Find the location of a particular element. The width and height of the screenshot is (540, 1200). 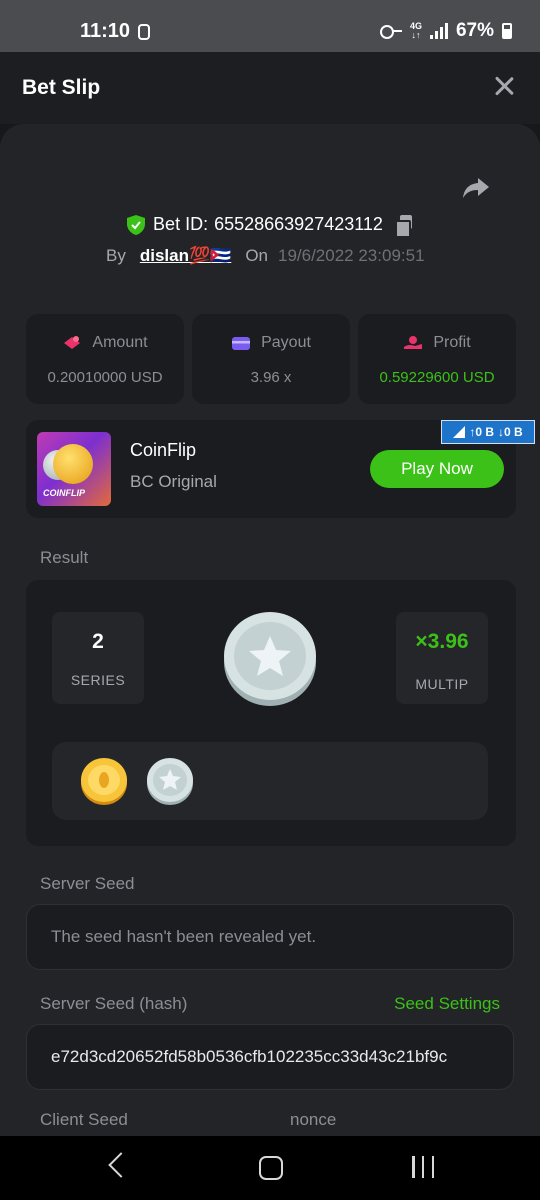

status-right-group: 4G ↓↑ 67% is located at coordinates (445, 31).